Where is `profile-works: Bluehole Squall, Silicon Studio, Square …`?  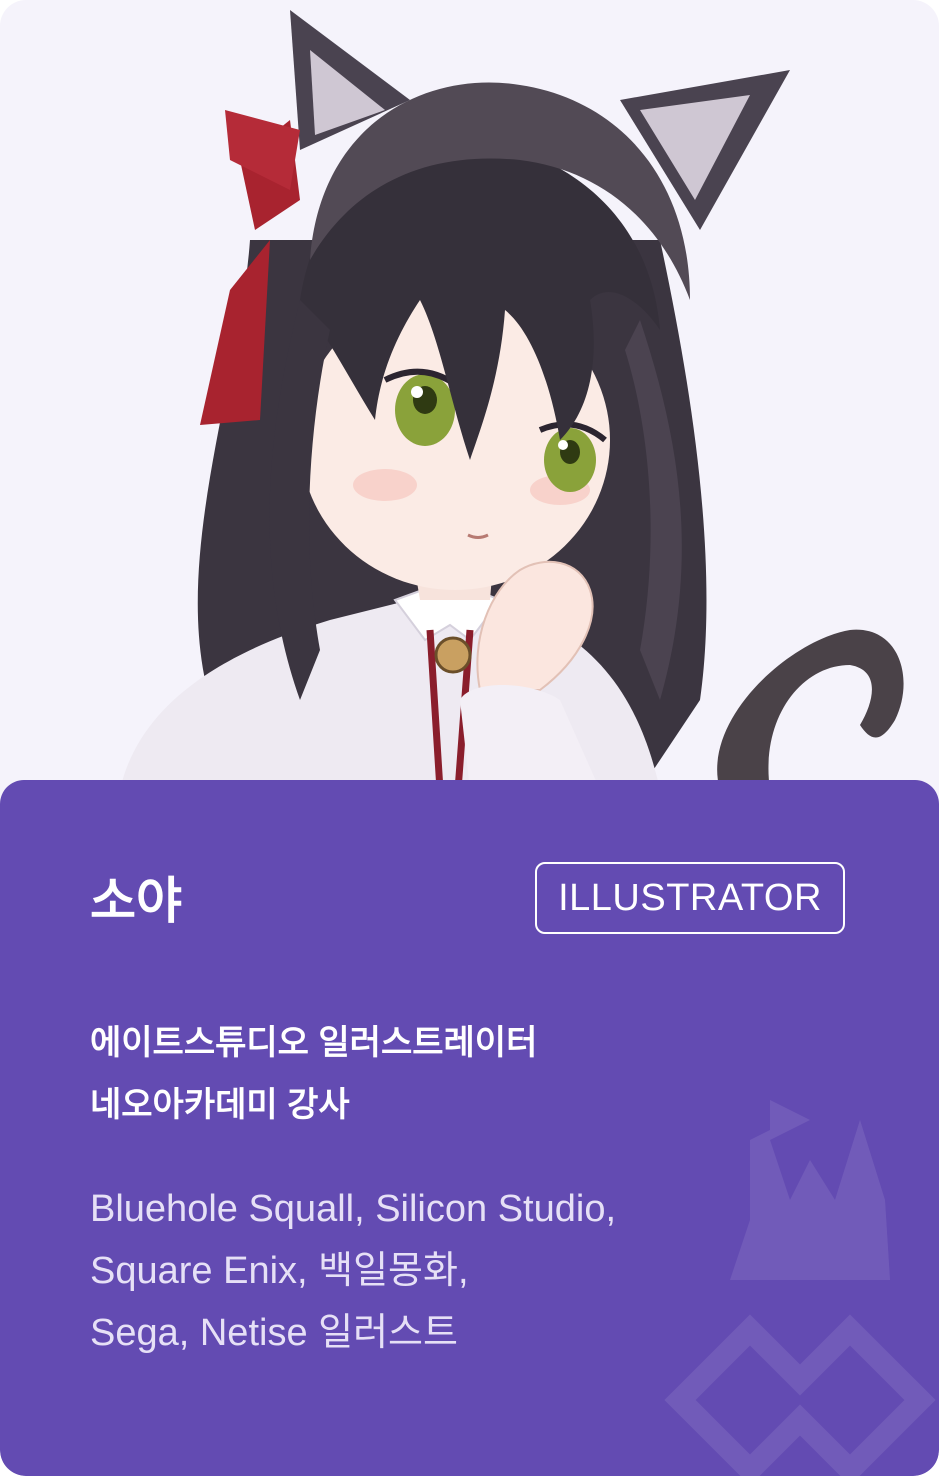
profile-works: Bluehole Squall, Silicon Studio, Square … is located at coordinates (353, 1271).